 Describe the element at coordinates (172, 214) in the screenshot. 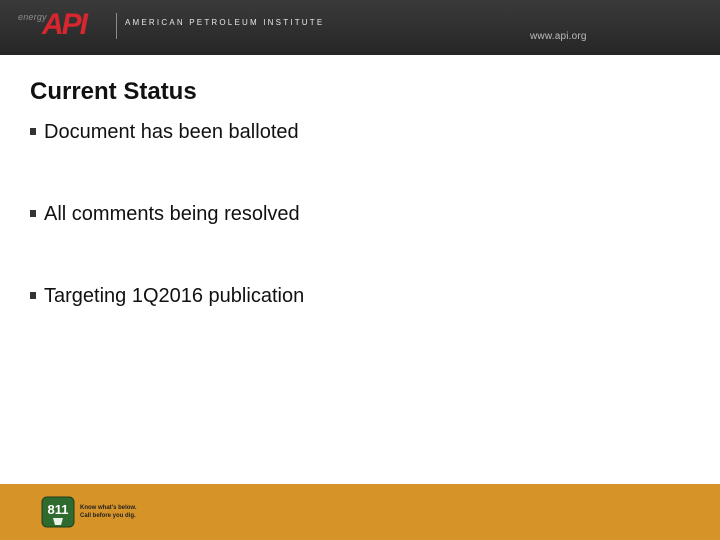

I see `bullet-text: All comments being resolved` at that location.